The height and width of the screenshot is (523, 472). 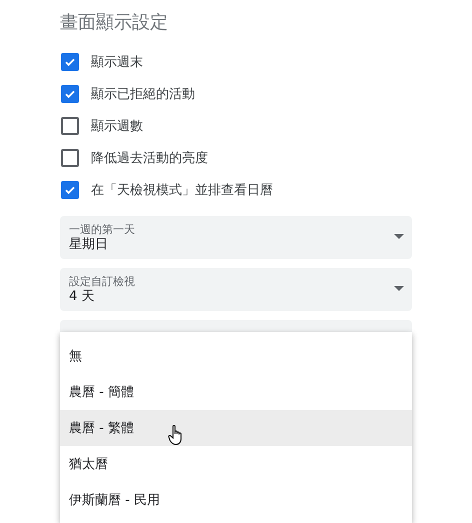 What do you see at coordinates (236, 428) in the screenshot?
I see `menu-item: 農曆 - 繁體` at bounding box center [236, 428].